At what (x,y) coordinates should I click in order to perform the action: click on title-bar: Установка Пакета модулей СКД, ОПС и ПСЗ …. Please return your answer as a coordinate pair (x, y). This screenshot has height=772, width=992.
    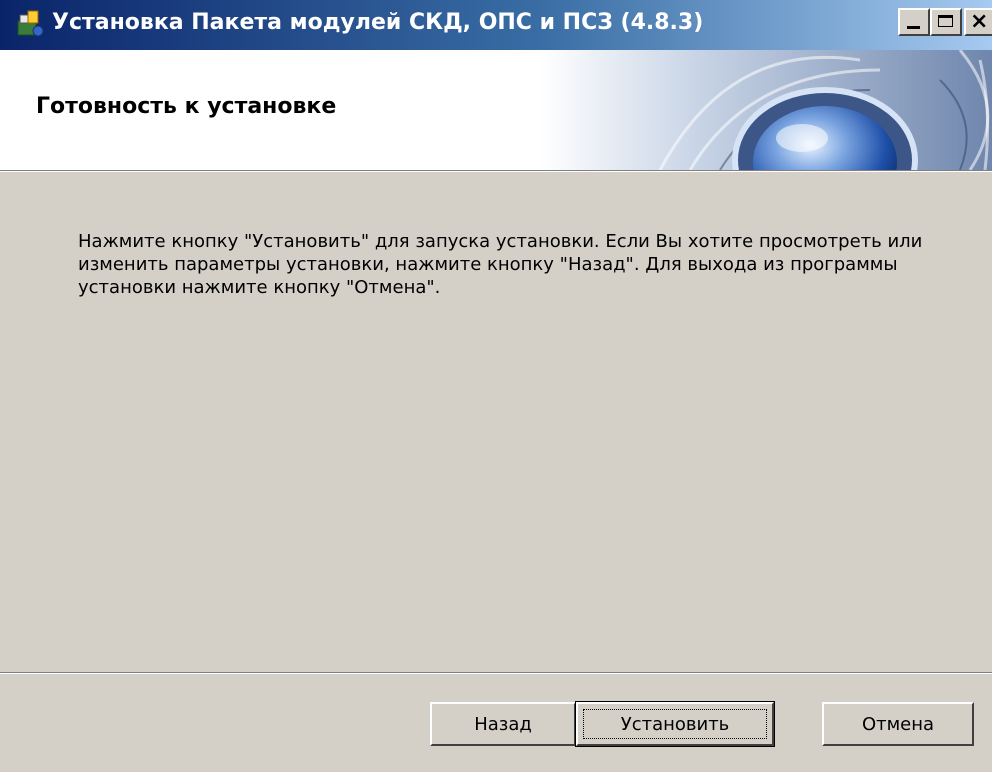
    Looking at the image, I should click on (496, 25).